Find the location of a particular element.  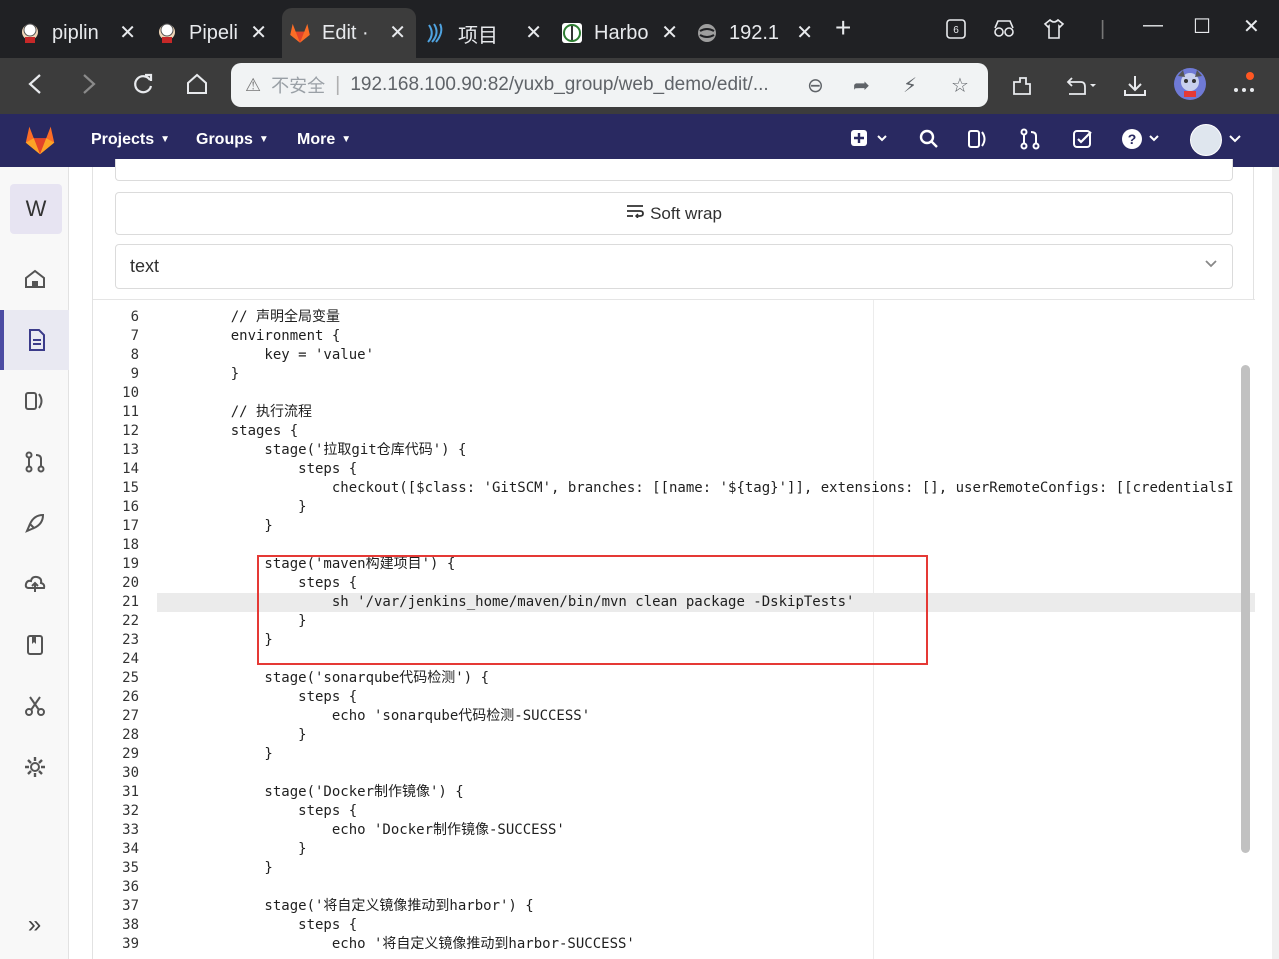

extensions-icon is located at coordinates (1022, 89).